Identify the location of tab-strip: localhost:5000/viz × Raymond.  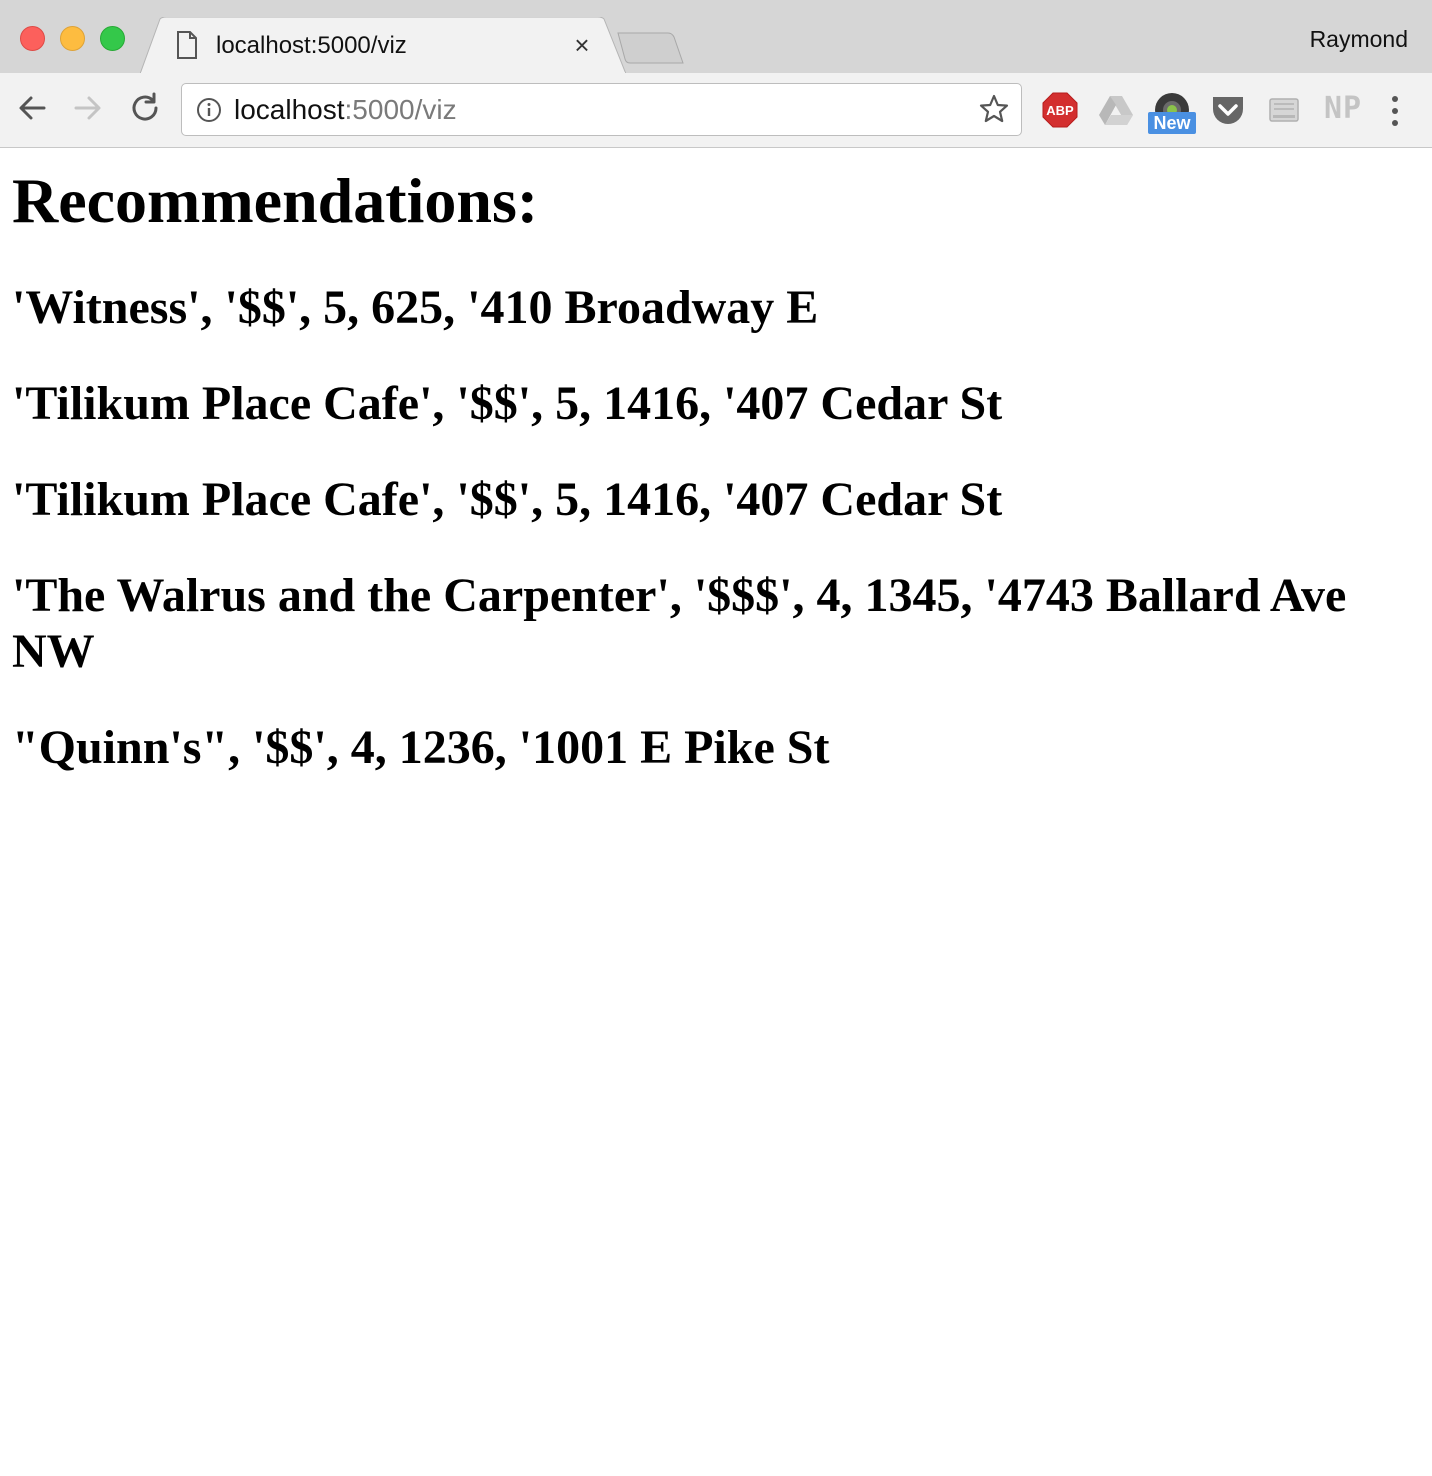
(716, 37).